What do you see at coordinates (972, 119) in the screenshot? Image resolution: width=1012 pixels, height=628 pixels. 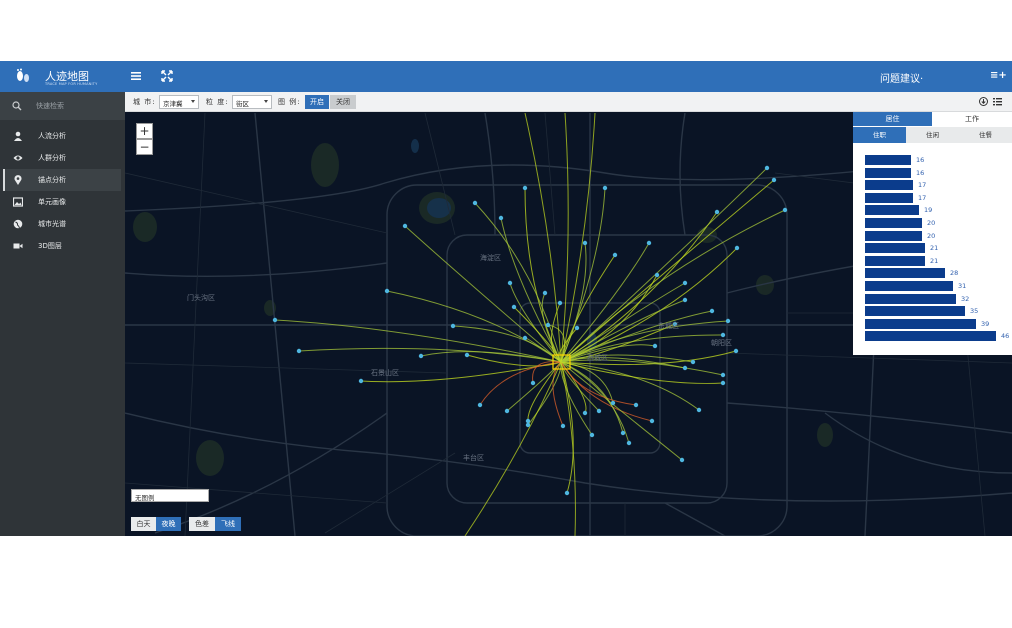 I see `tab-work: 工作` at bounding box center [972, 119].